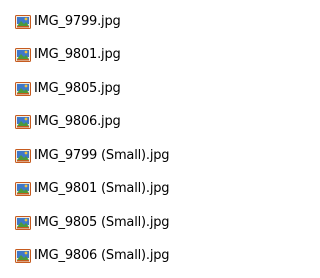  I want to click on file-name: IMG_9806.jpg, so click(77, 122).